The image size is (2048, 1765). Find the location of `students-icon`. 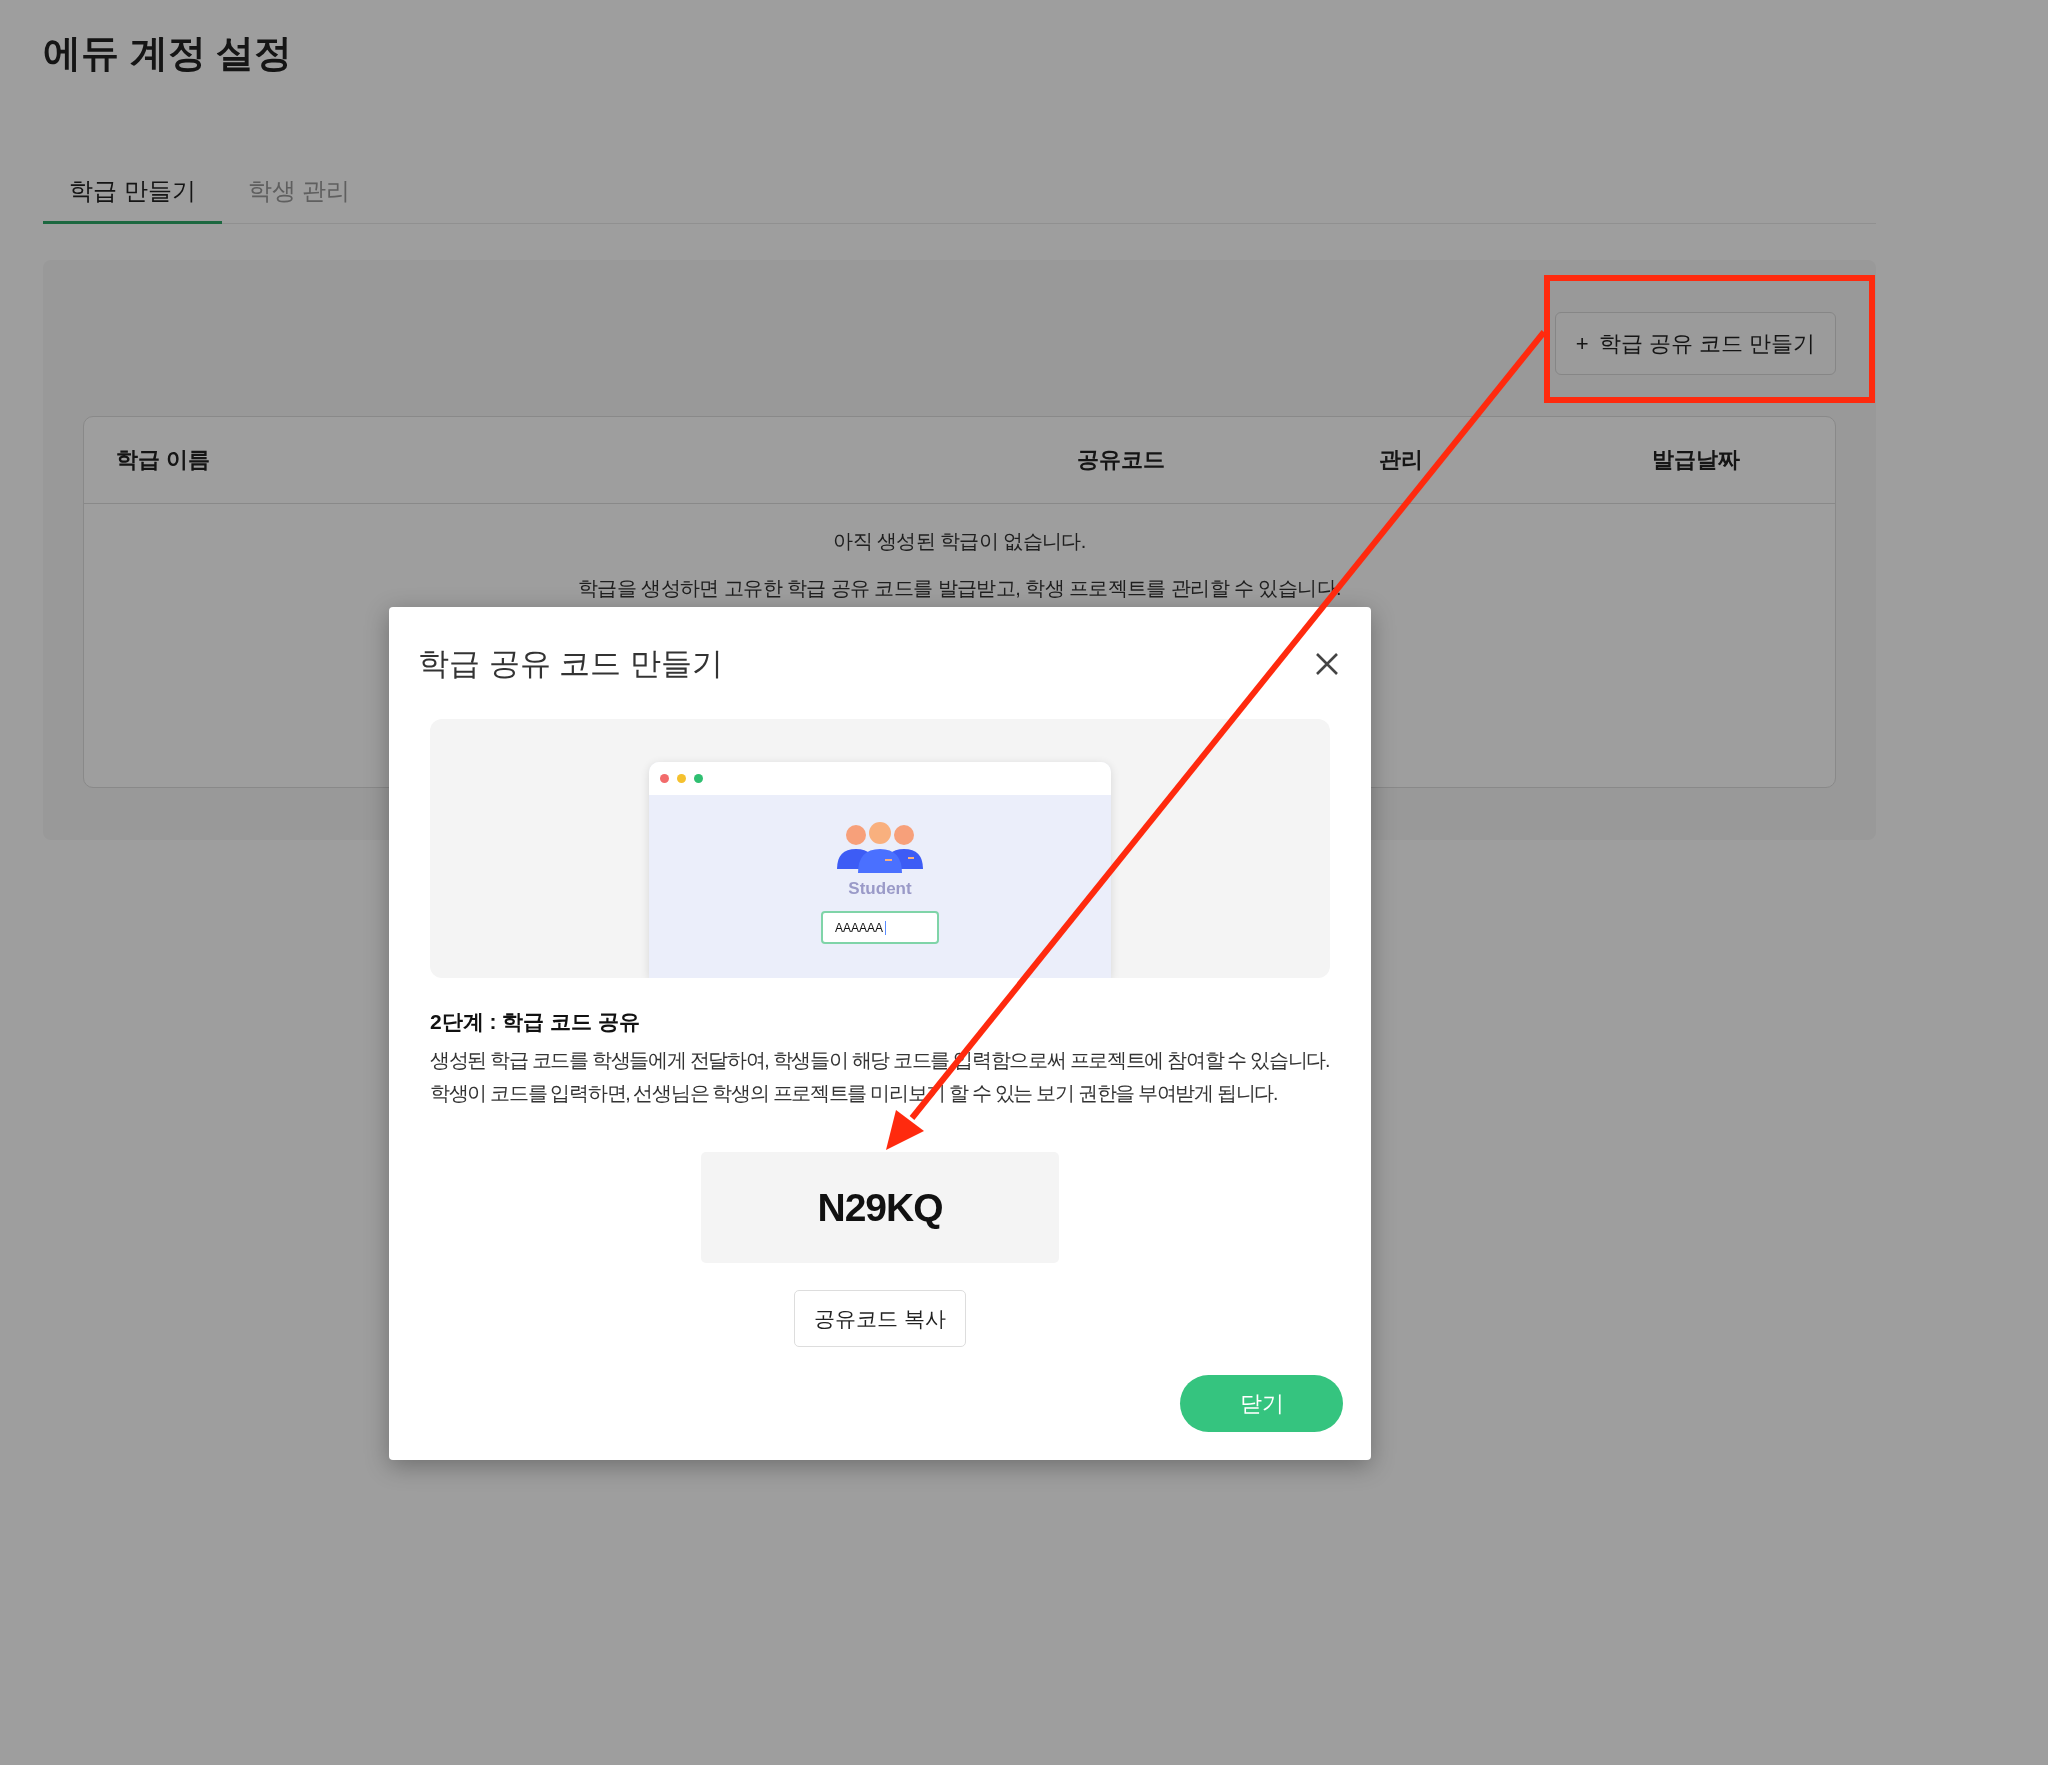

students-icon is located at coordinates (880, 847).